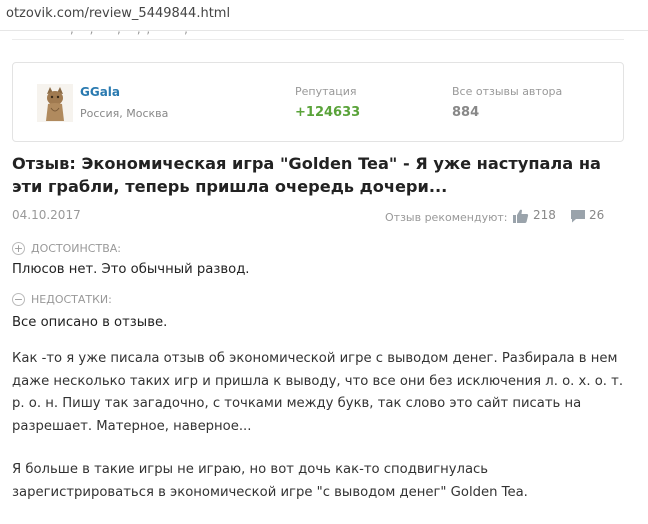 The image size is (648, 524). Describe the element at coordinates (131, 269) in the screenshot. I see `pros-text: Плюсов нет. Это обычный развод.` at that location.